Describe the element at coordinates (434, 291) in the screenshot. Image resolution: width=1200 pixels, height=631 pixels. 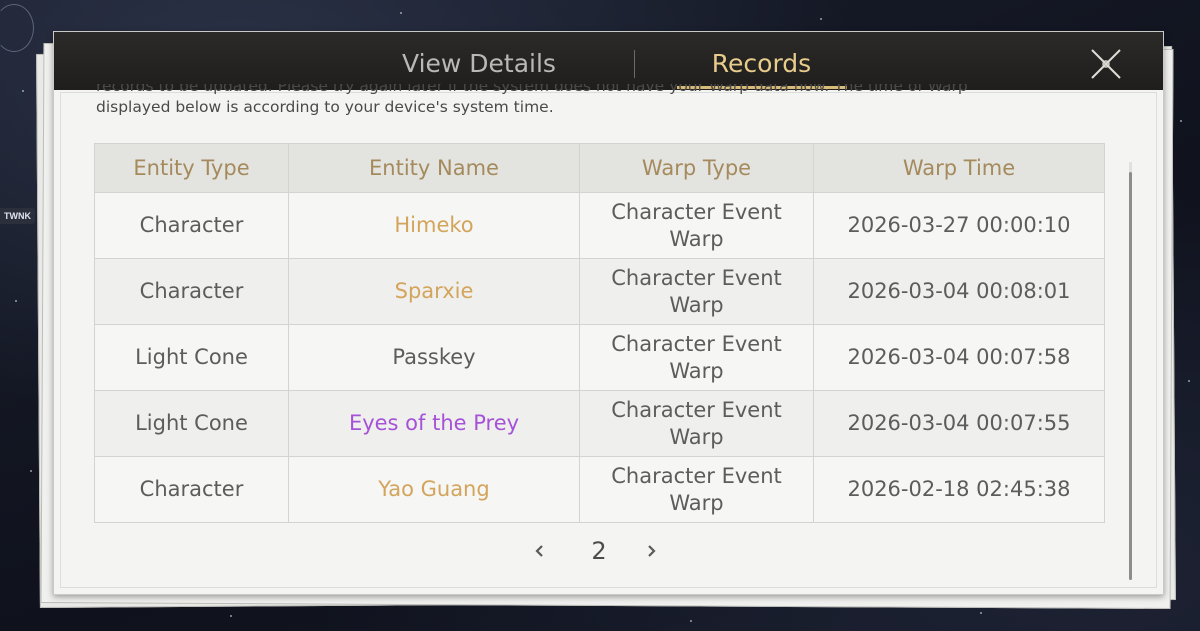
I see `entity-name-cell: Sparxie` at that location.